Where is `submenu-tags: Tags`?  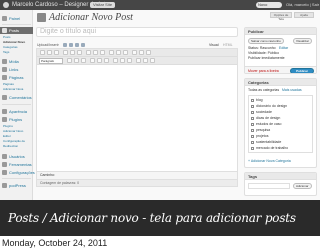
submenu-tags: Tags is located at coordinates (6, 52).